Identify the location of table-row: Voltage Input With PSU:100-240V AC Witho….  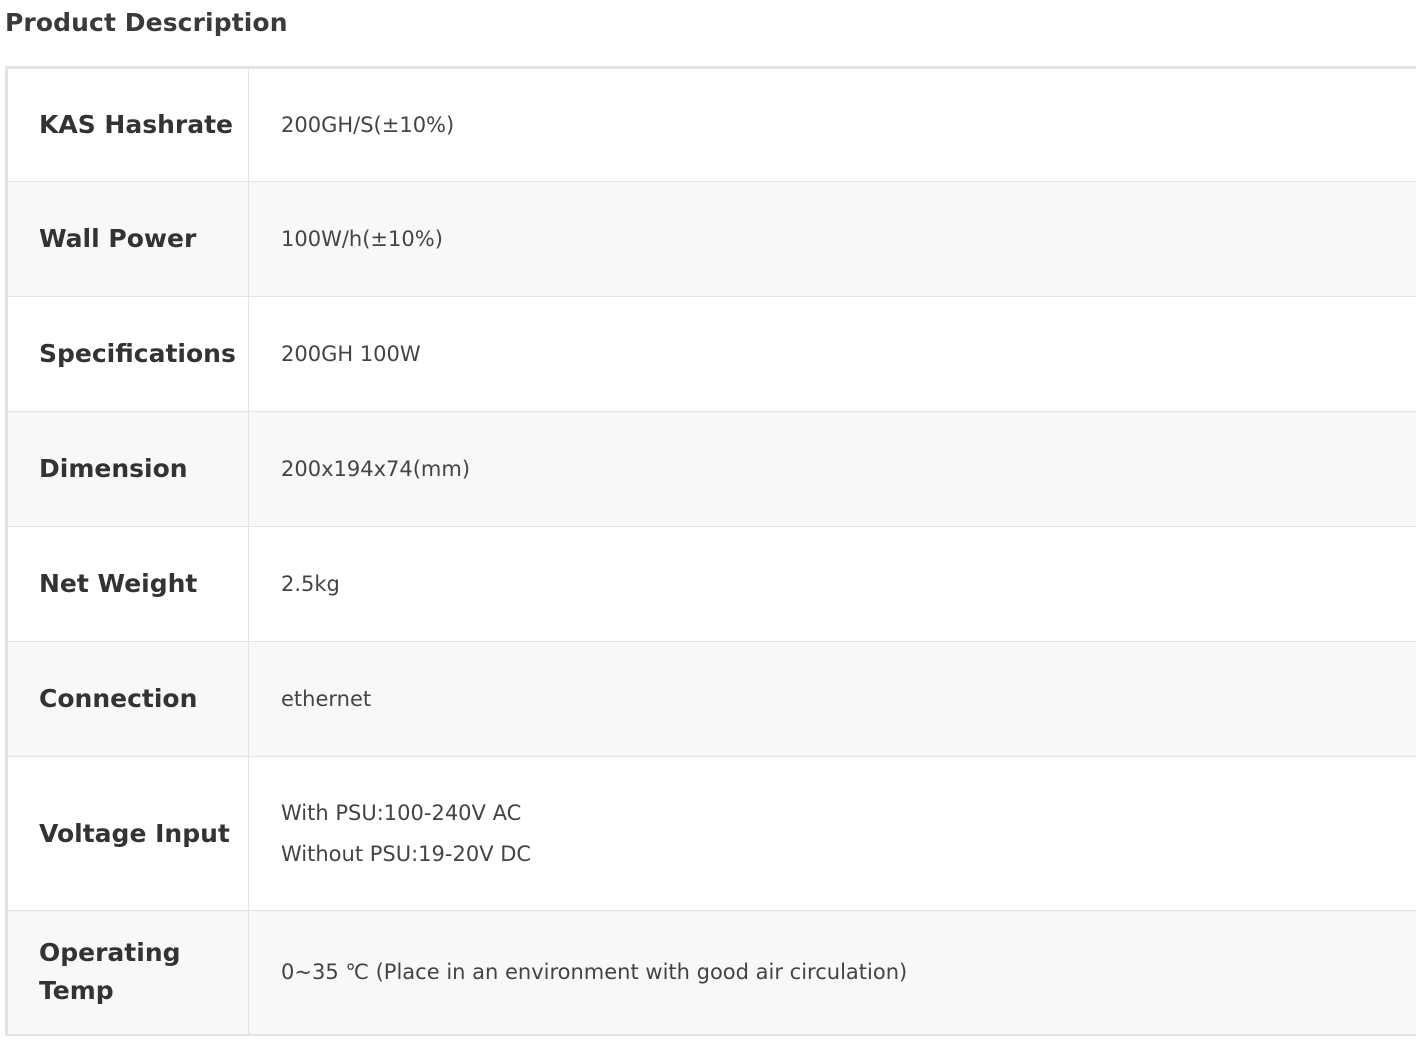
(711, 833).